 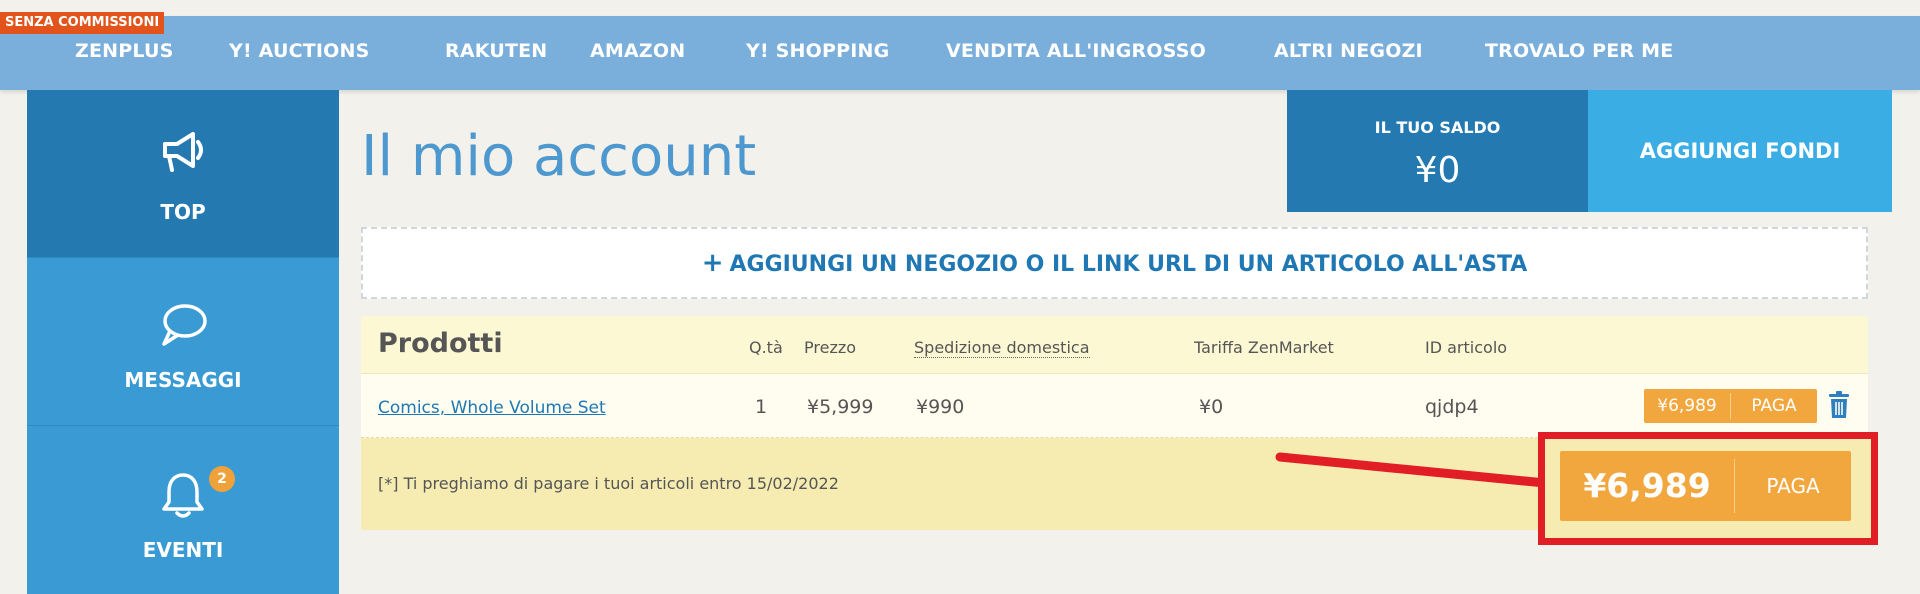 What do you see at coordinates (761, 407) in the screenshot?
I see `product-qty: 1` at bounding box center [761, 407].